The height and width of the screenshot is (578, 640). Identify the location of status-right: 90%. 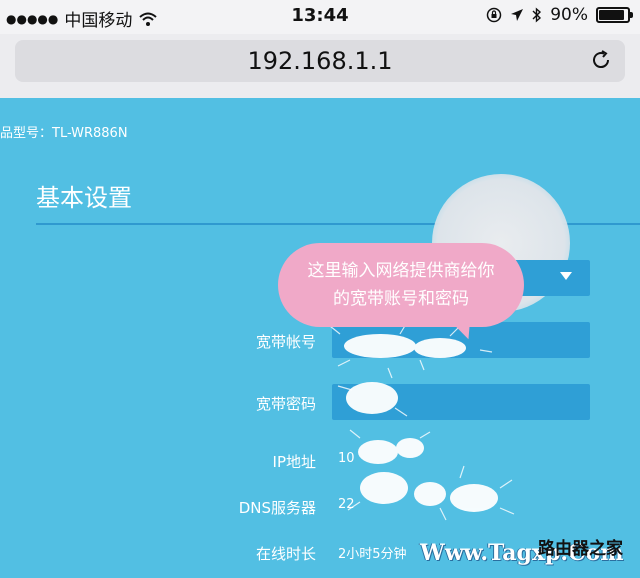
(559, 15).